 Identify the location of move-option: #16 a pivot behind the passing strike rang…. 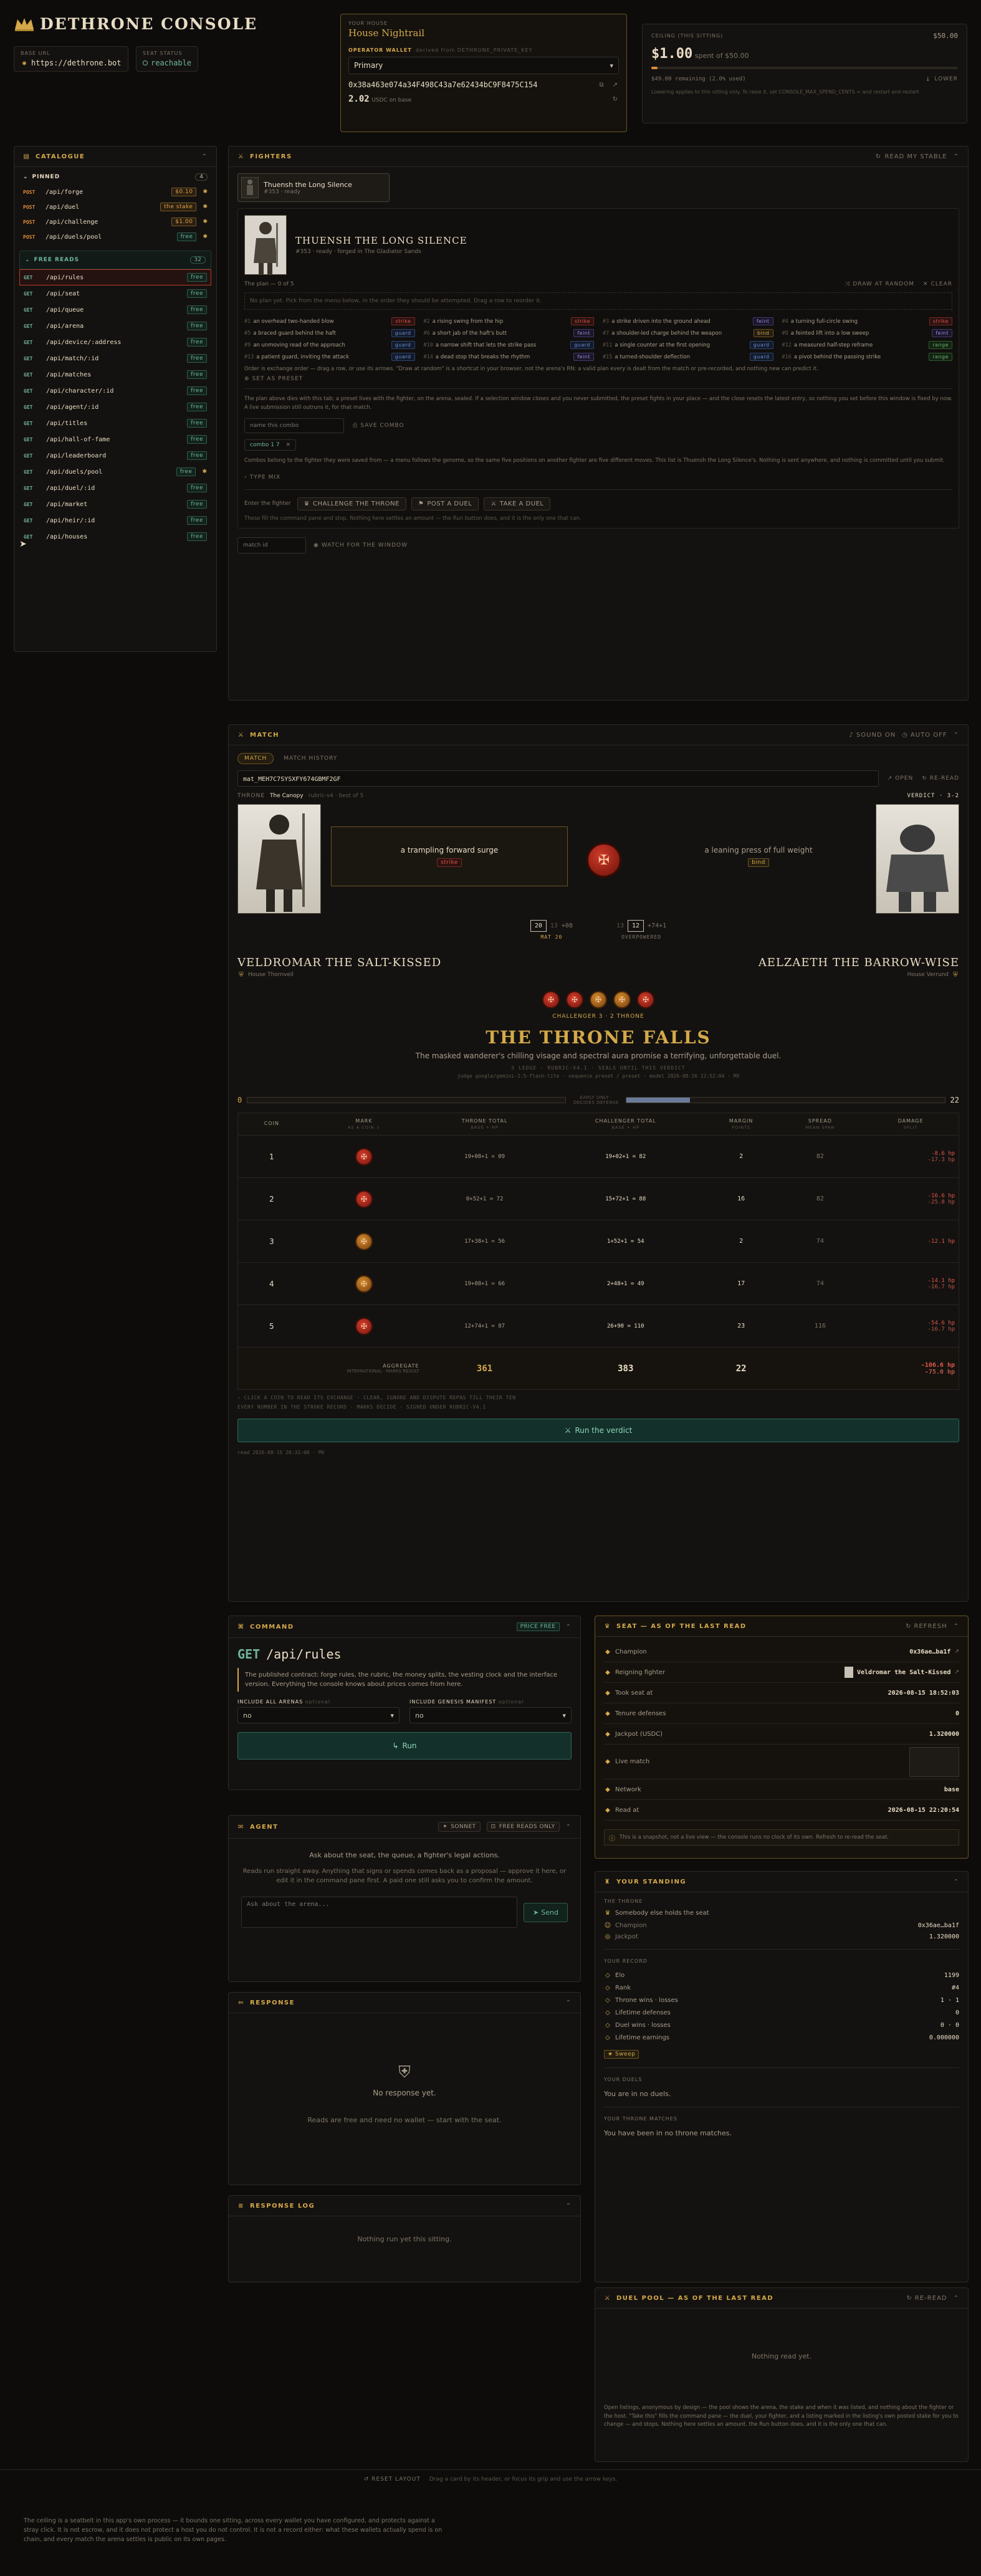
(867, 357).